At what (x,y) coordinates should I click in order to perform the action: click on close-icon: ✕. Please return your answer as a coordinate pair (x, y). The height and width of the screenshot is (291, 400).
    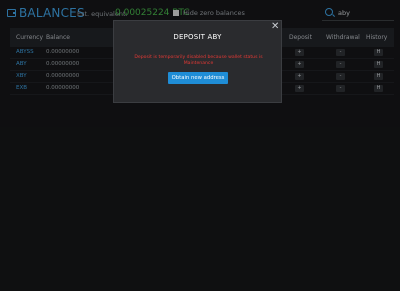
    Looking at the image, I should click on (275, 27).